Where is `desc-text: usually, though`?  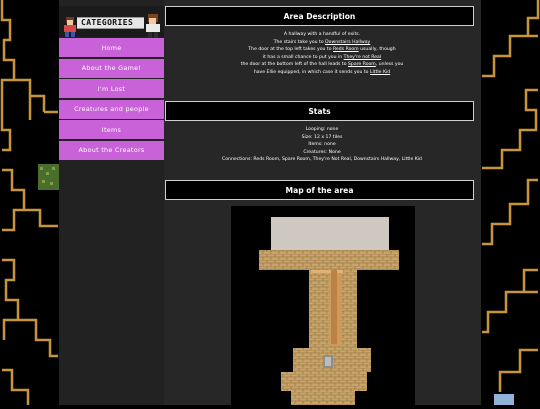
desc-text: usually, though is located at coordinates (377, 50).